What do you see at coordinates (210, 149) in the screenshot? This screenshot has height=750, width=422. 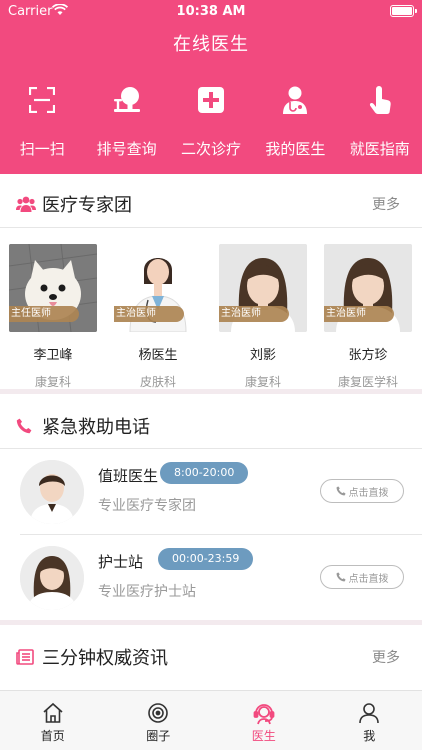 I see `quick-revisit-label: 二次诊疗` at bounding box center [210, 149].